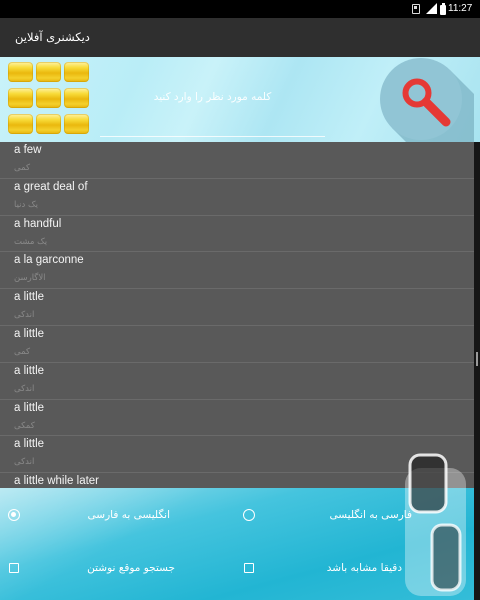  Describe the element at coordinates (416, 9) in the screenshot. I see `notification-icon` at that location.